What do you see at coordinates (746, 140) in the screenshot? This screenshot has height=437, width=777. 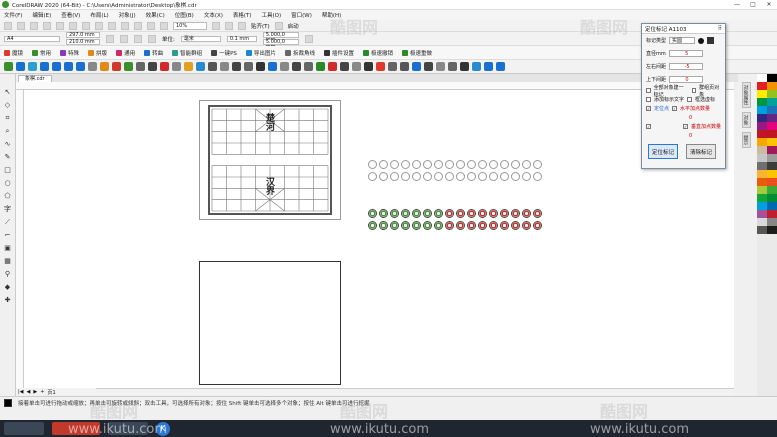 I see `docker-tab-hints: 提示` at bounding box center [746, 140].